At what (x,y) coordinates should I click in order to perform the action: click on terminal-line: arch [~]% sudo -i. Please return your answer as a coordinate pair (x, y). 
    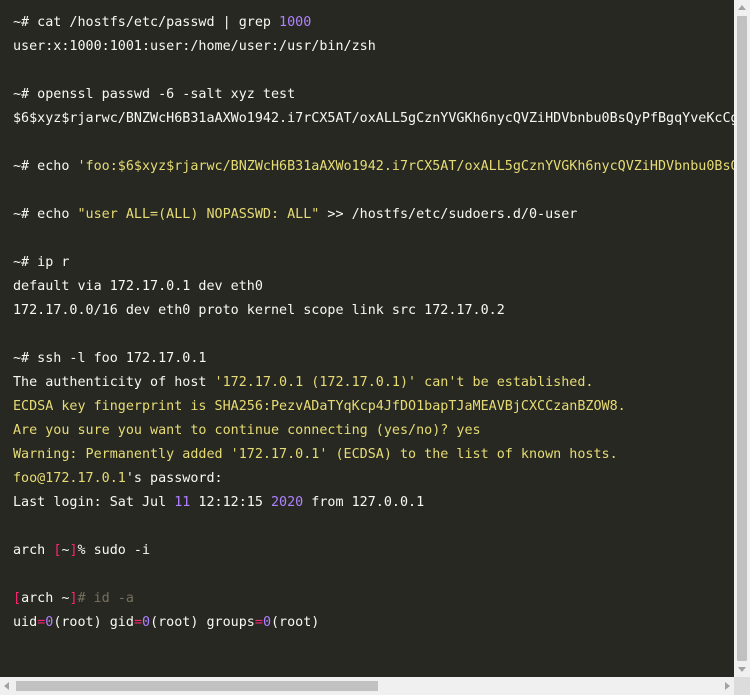
    Looking at the image, I should click on (81, 551).